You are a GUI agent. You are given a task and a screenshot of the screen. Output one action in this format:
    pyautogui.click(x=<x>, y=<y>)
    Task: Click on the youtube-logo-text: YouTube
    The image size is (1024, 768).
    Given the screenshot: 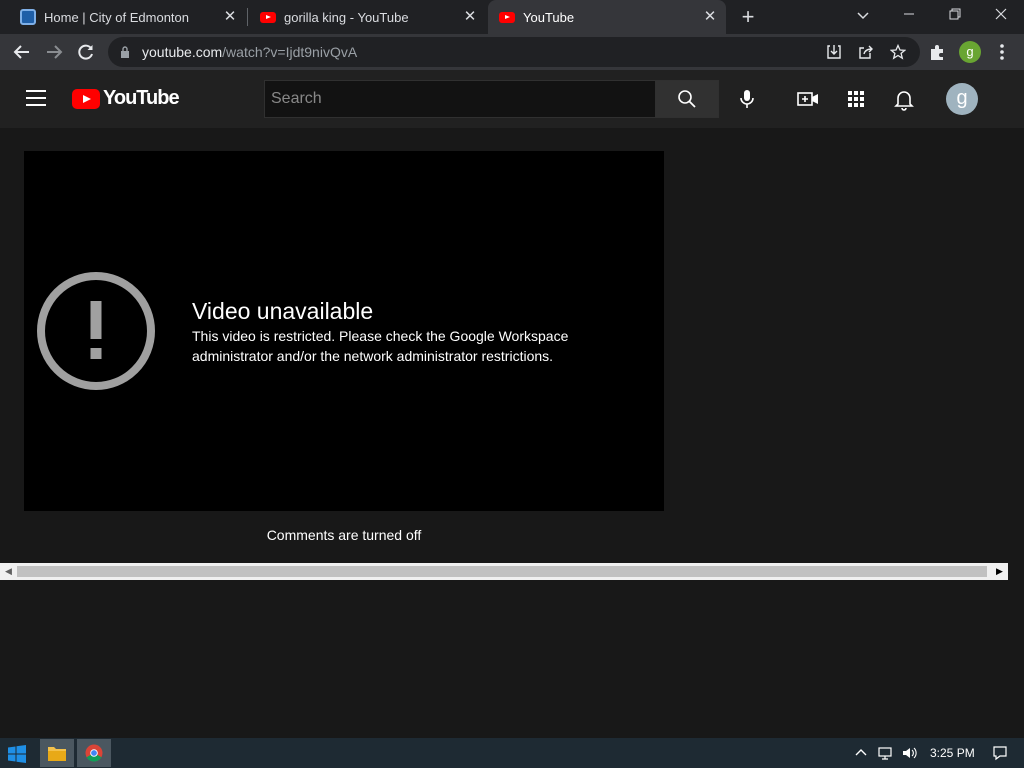 What is the action you would take?
    pyautogui.click(x=141, y=98)
    